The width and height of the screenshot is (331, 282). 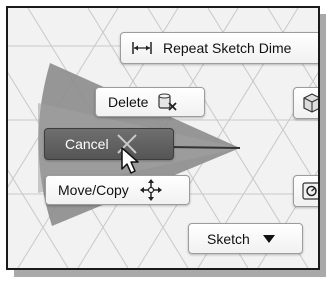 I want to click on dropdown-triangle-icon, so click(x=269, y=239).